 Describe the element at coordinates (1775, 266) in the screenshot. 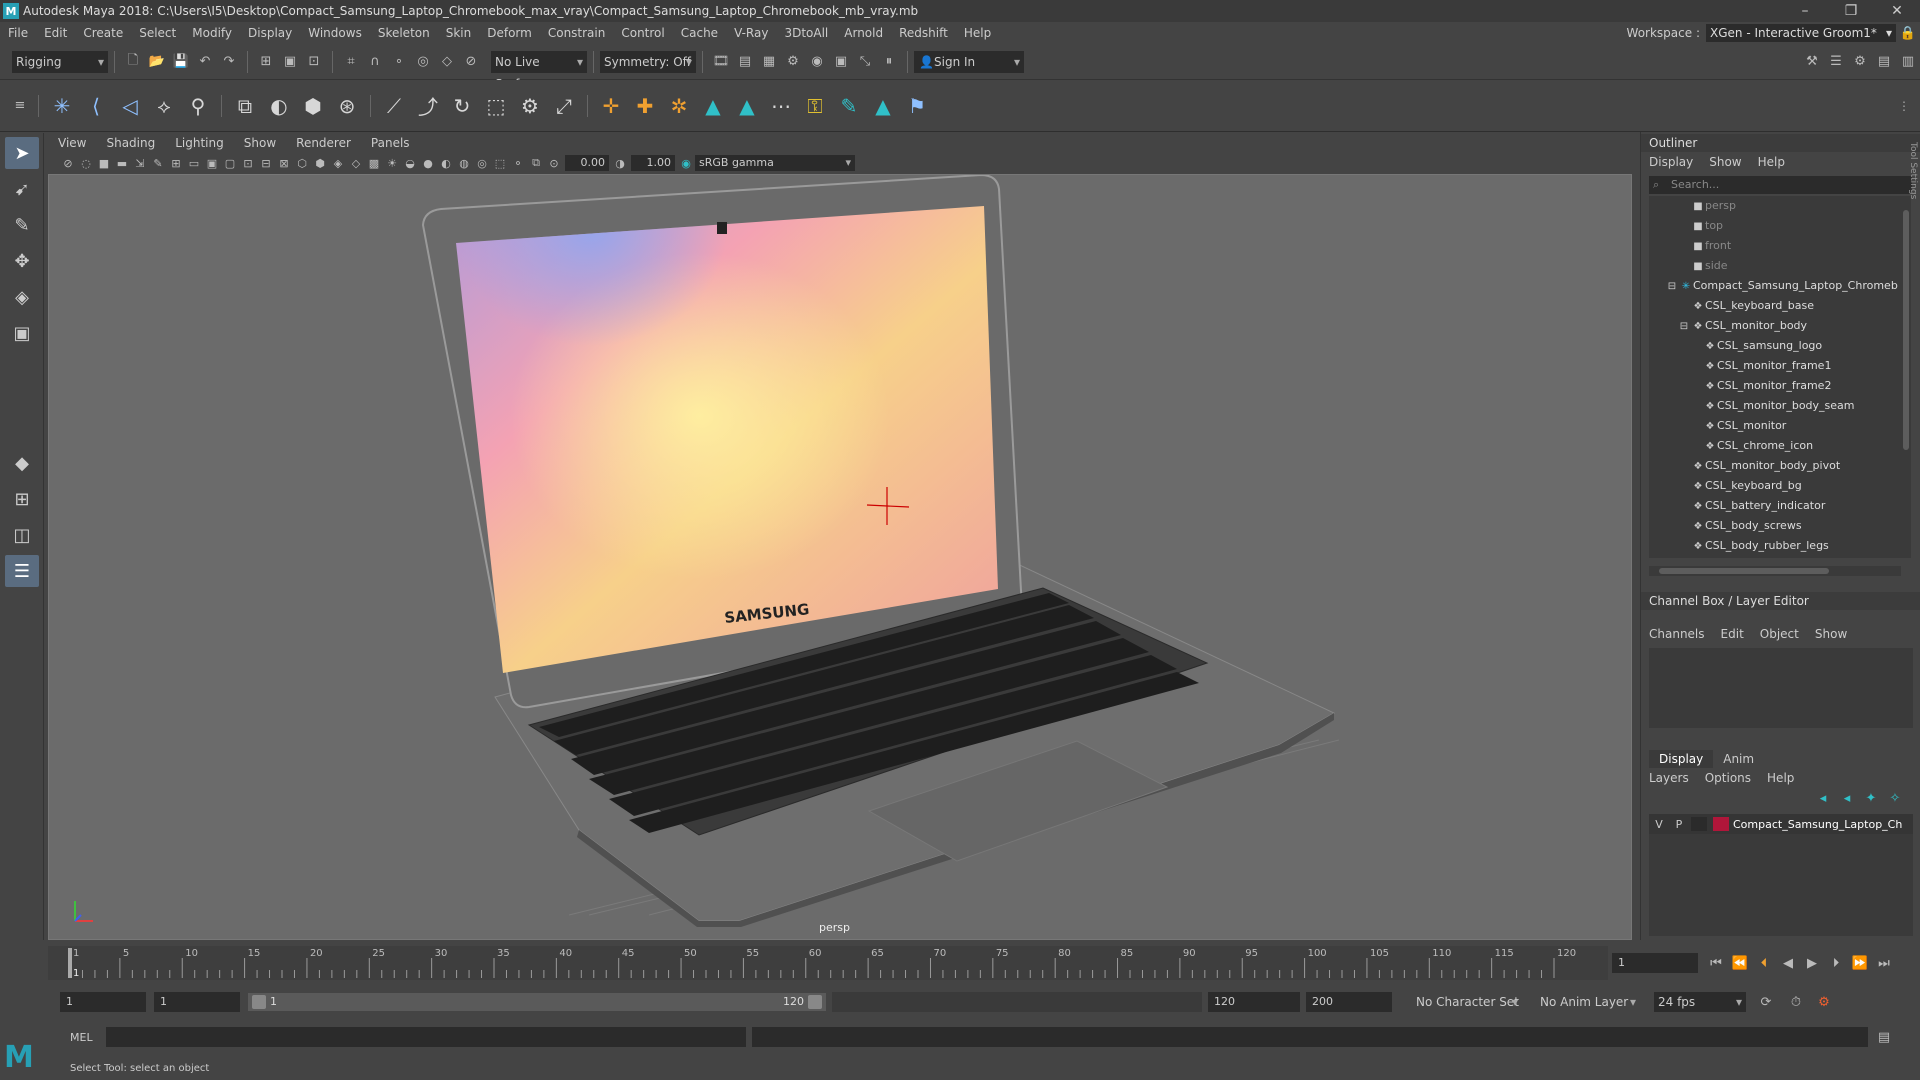

I see `outliner-item: ■ side` at that location.